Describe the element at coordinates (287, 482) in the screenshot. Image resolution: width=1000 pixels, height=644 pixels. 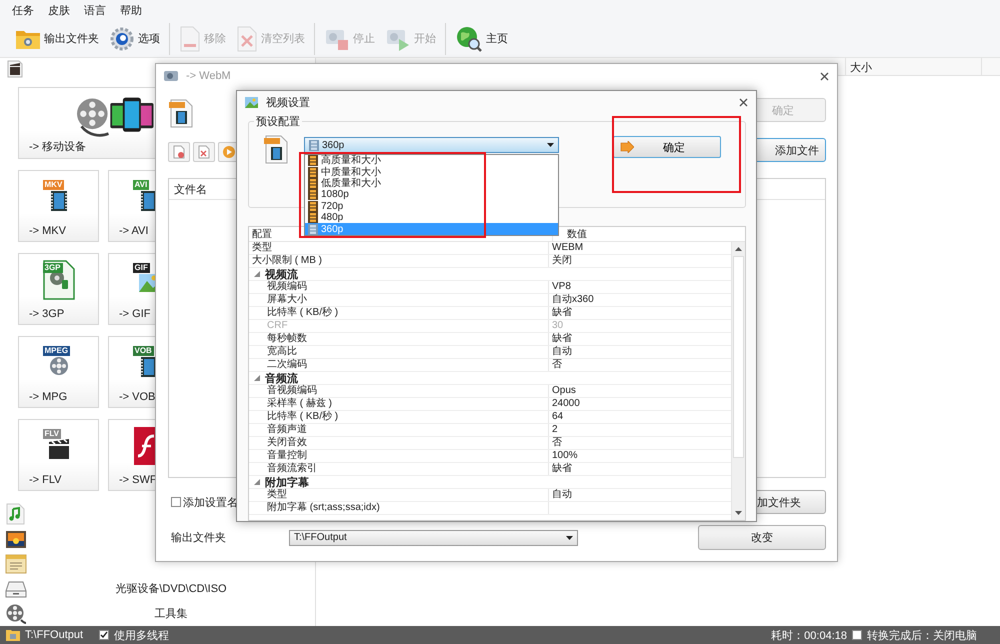
I see `category-label: 附加字幕` at that location.